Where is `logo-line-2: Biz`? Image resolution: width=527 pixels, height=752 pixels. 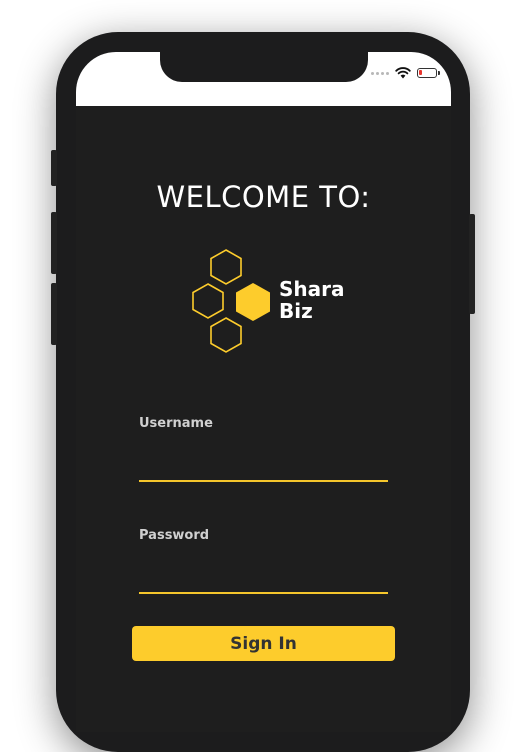 logo-line-2: Biz is located at coordinates (296, 311).